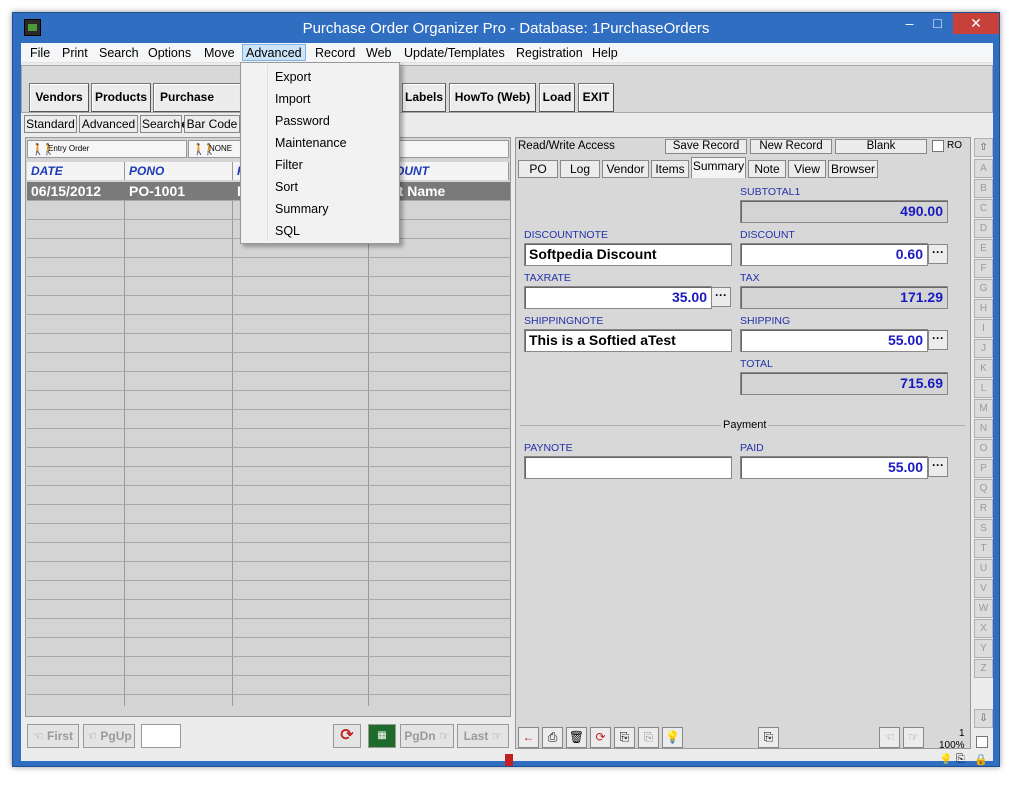 The width and height of the screenshot is (1020, 785). Describe the element at coordinates (311, 143) in the screenshot. I see `menu-item-maintenance: Maintenance` at that location.